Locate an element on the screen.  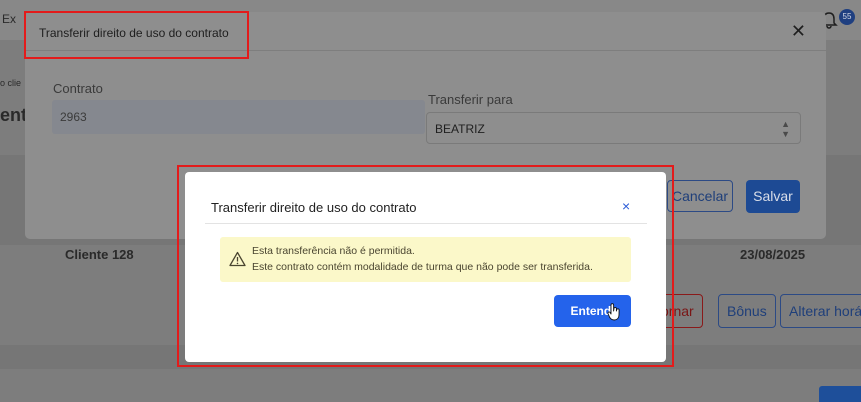
save-button: Salvar is located at coordinates (773, 196).